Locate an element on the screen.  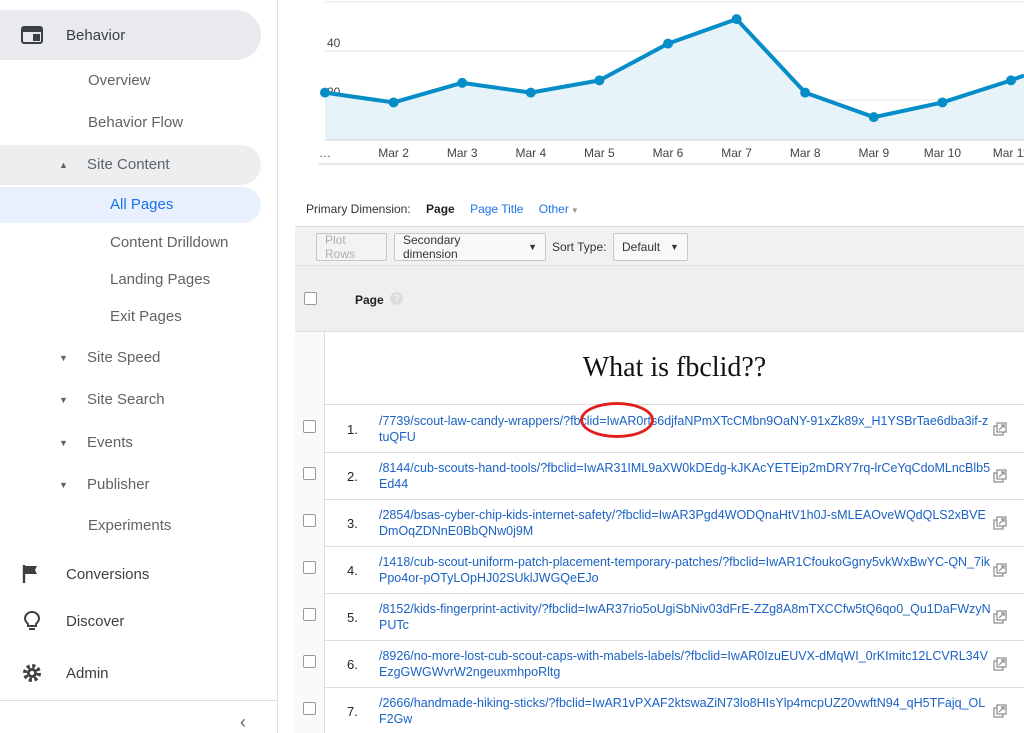
dimension-other: Other ▼ is located at coordinates (565, 209).